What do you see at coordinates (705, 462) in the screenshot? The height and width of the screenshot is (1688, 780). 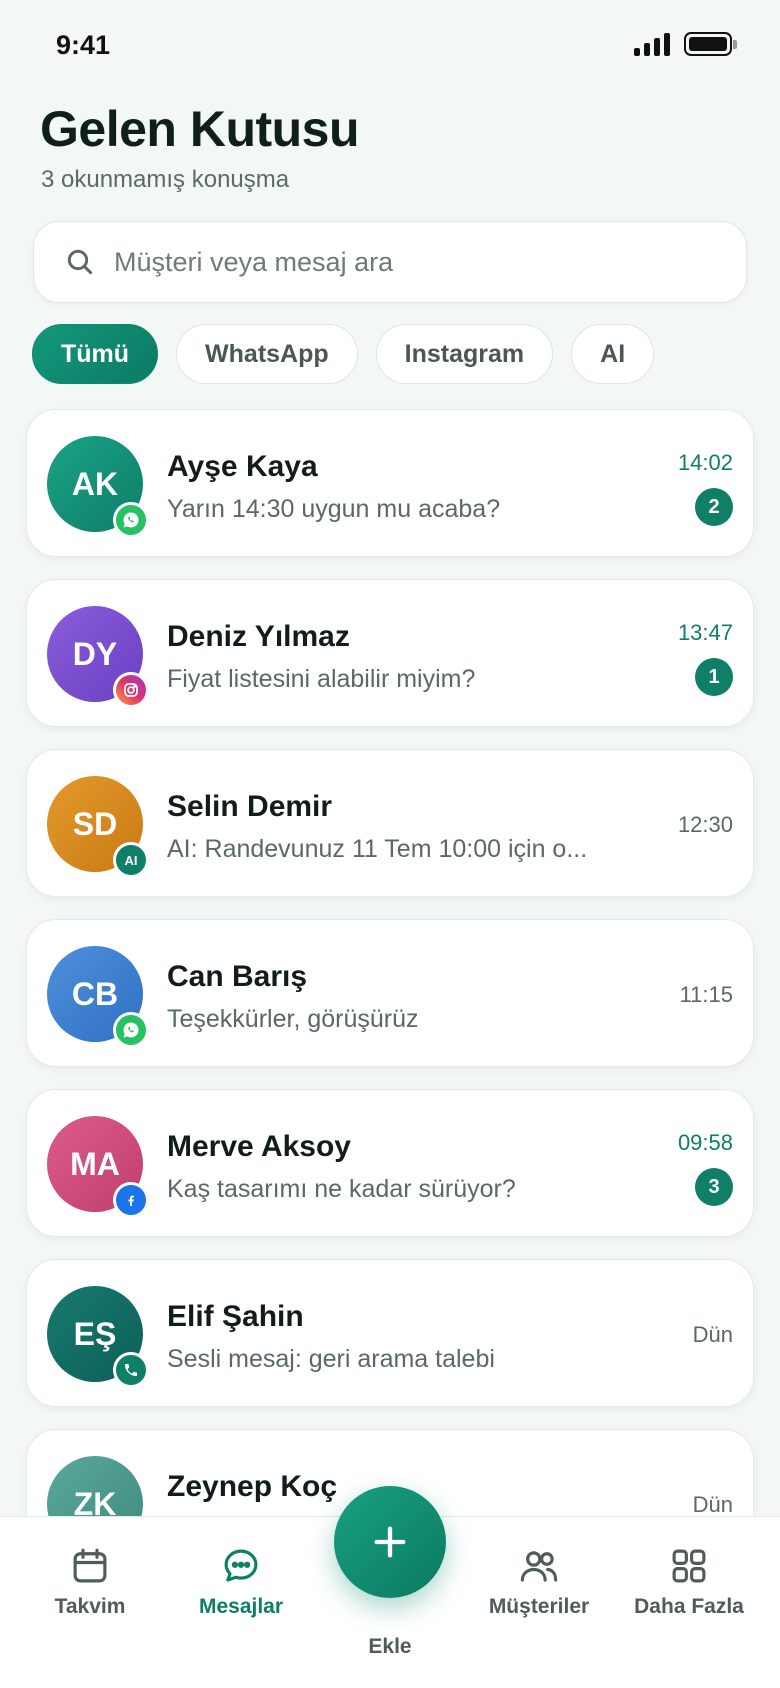 I see `message-time: 14:02` at bounding box center [705, 462].